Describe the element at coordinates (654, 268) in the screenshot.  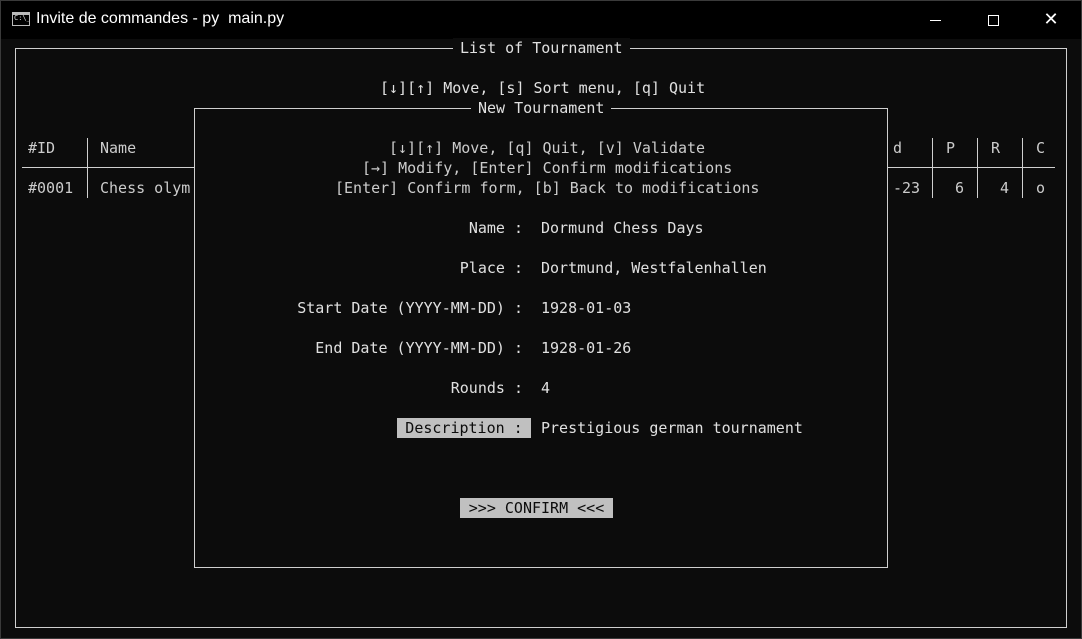
I see `place-value: Dortmund, Westfalenhallen` at that location.